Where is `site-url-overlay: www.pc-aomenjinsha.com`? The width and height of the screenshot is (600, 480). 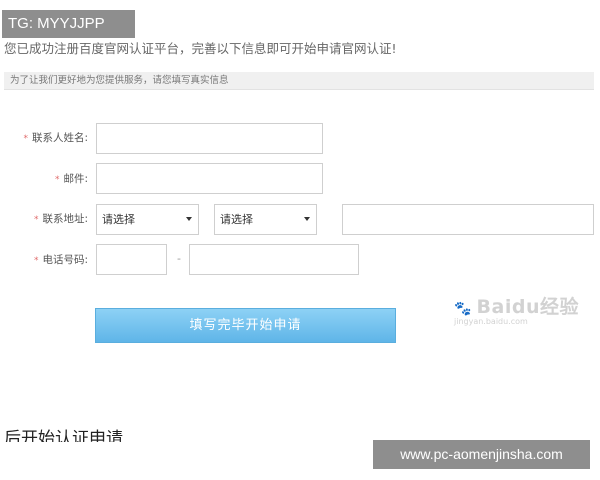
site-url-overlay: www.pc-aomenjinsha.com is located at coordinates (481, 454).